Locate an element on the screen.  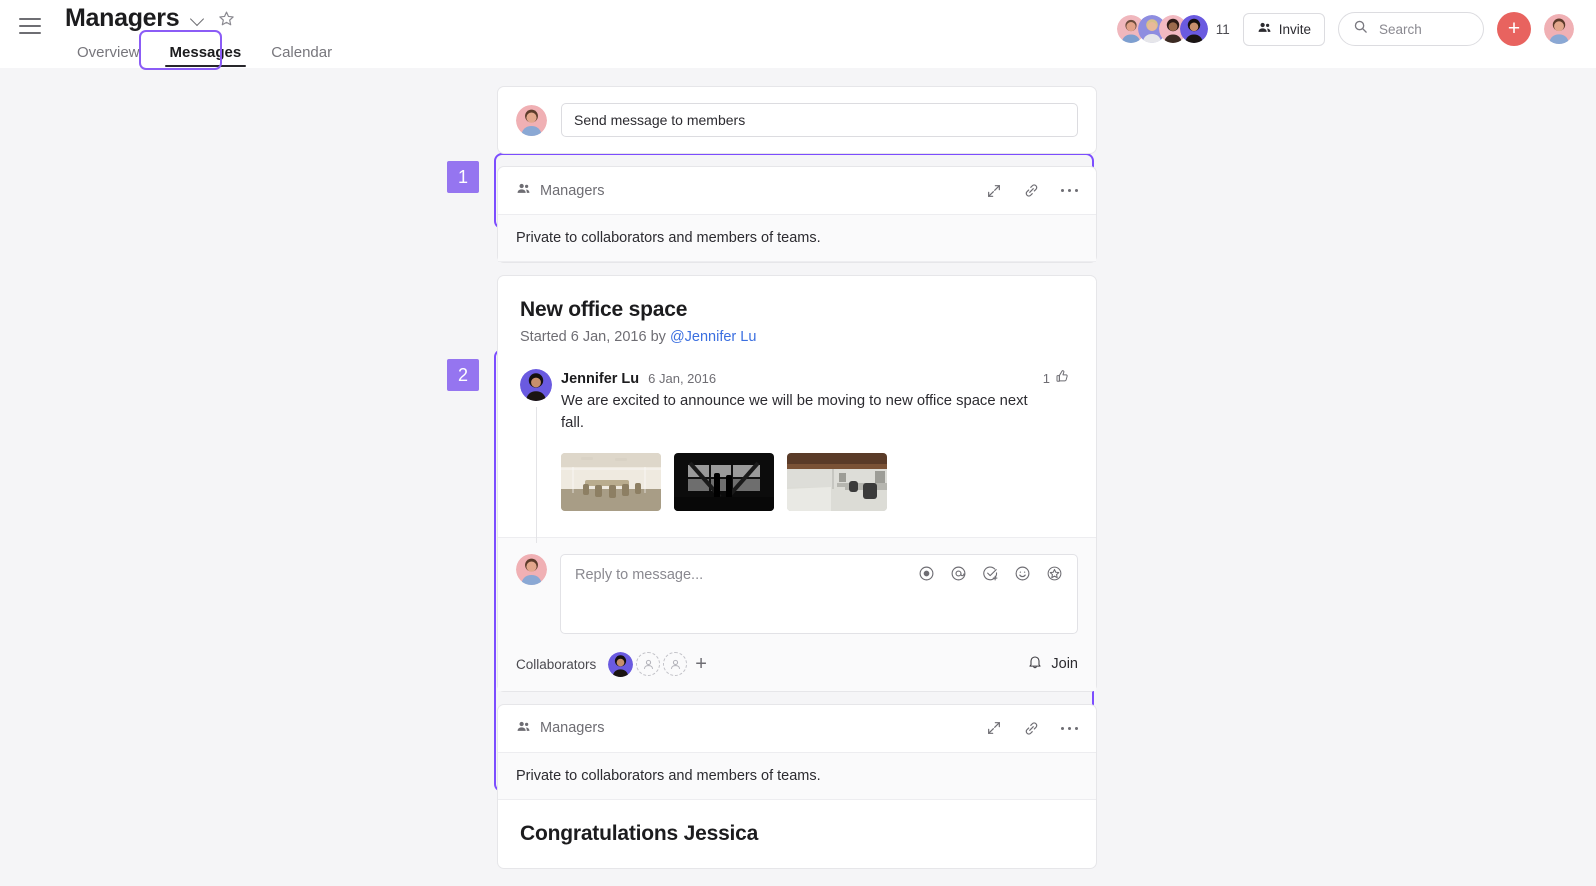
emoji-icon is located at coordinates (1022, 573).